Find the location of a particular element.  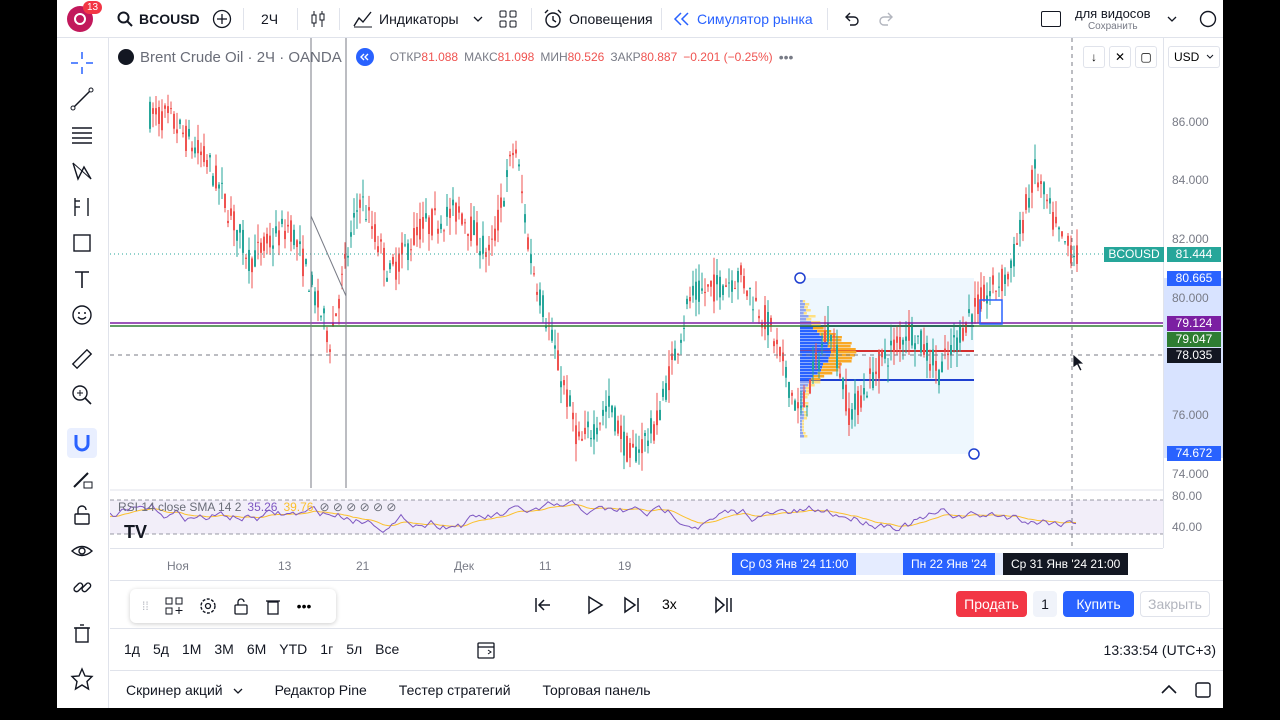

favorites-tool is located at coordinates (82, 679).